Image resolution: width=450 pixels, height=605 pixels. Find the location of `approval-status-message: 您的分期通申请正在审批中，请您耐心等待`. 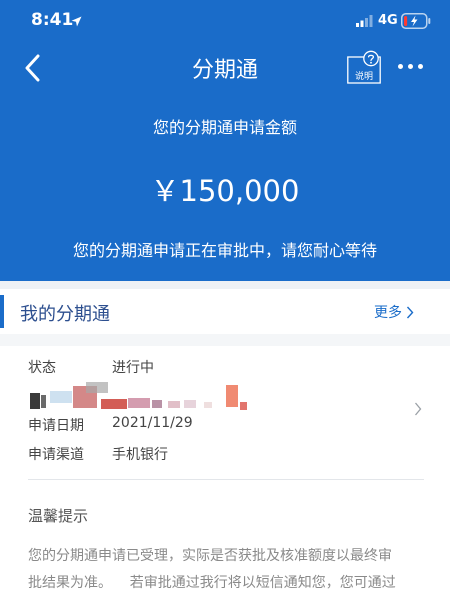

approval-status-message: 您的分期通申请正在审批中，请您耐心等待 is located at coordinates (224, 250).